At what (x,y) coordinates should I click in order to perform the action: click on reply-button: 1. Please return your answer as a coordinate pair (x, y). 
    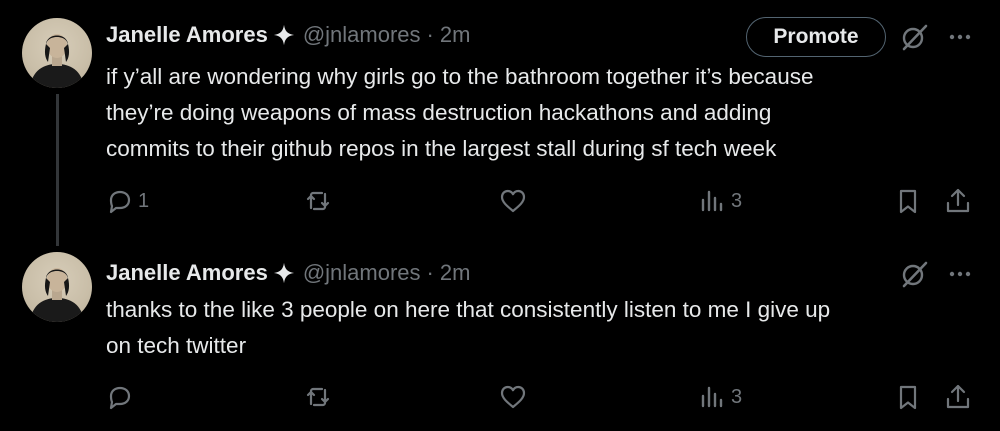
    Looking at the image, I should click on (126, 201).